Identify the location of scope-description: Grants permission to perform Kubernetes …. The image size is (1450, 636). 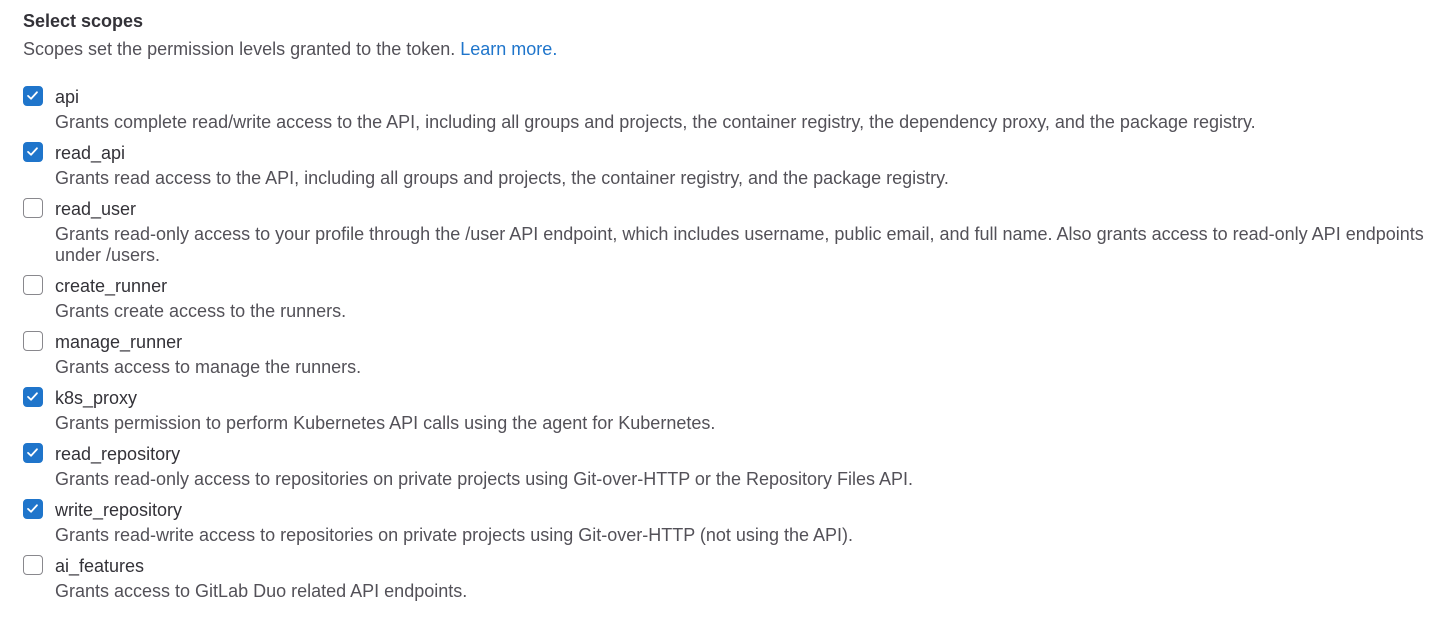
(385, 423).